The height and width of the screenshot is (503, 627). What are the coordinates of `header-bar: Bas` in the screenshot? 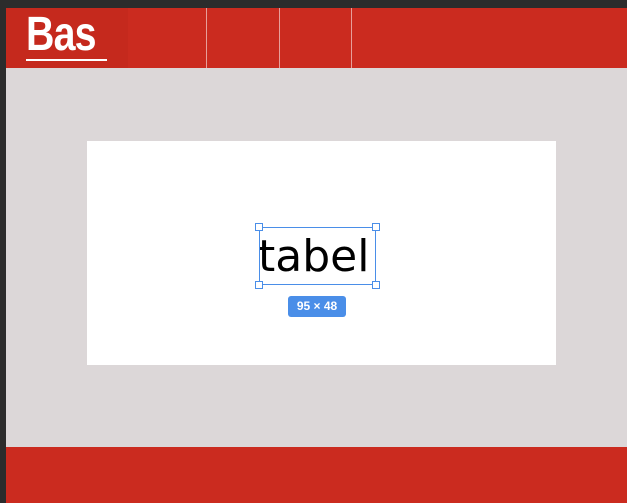 It's located at (316, 38).